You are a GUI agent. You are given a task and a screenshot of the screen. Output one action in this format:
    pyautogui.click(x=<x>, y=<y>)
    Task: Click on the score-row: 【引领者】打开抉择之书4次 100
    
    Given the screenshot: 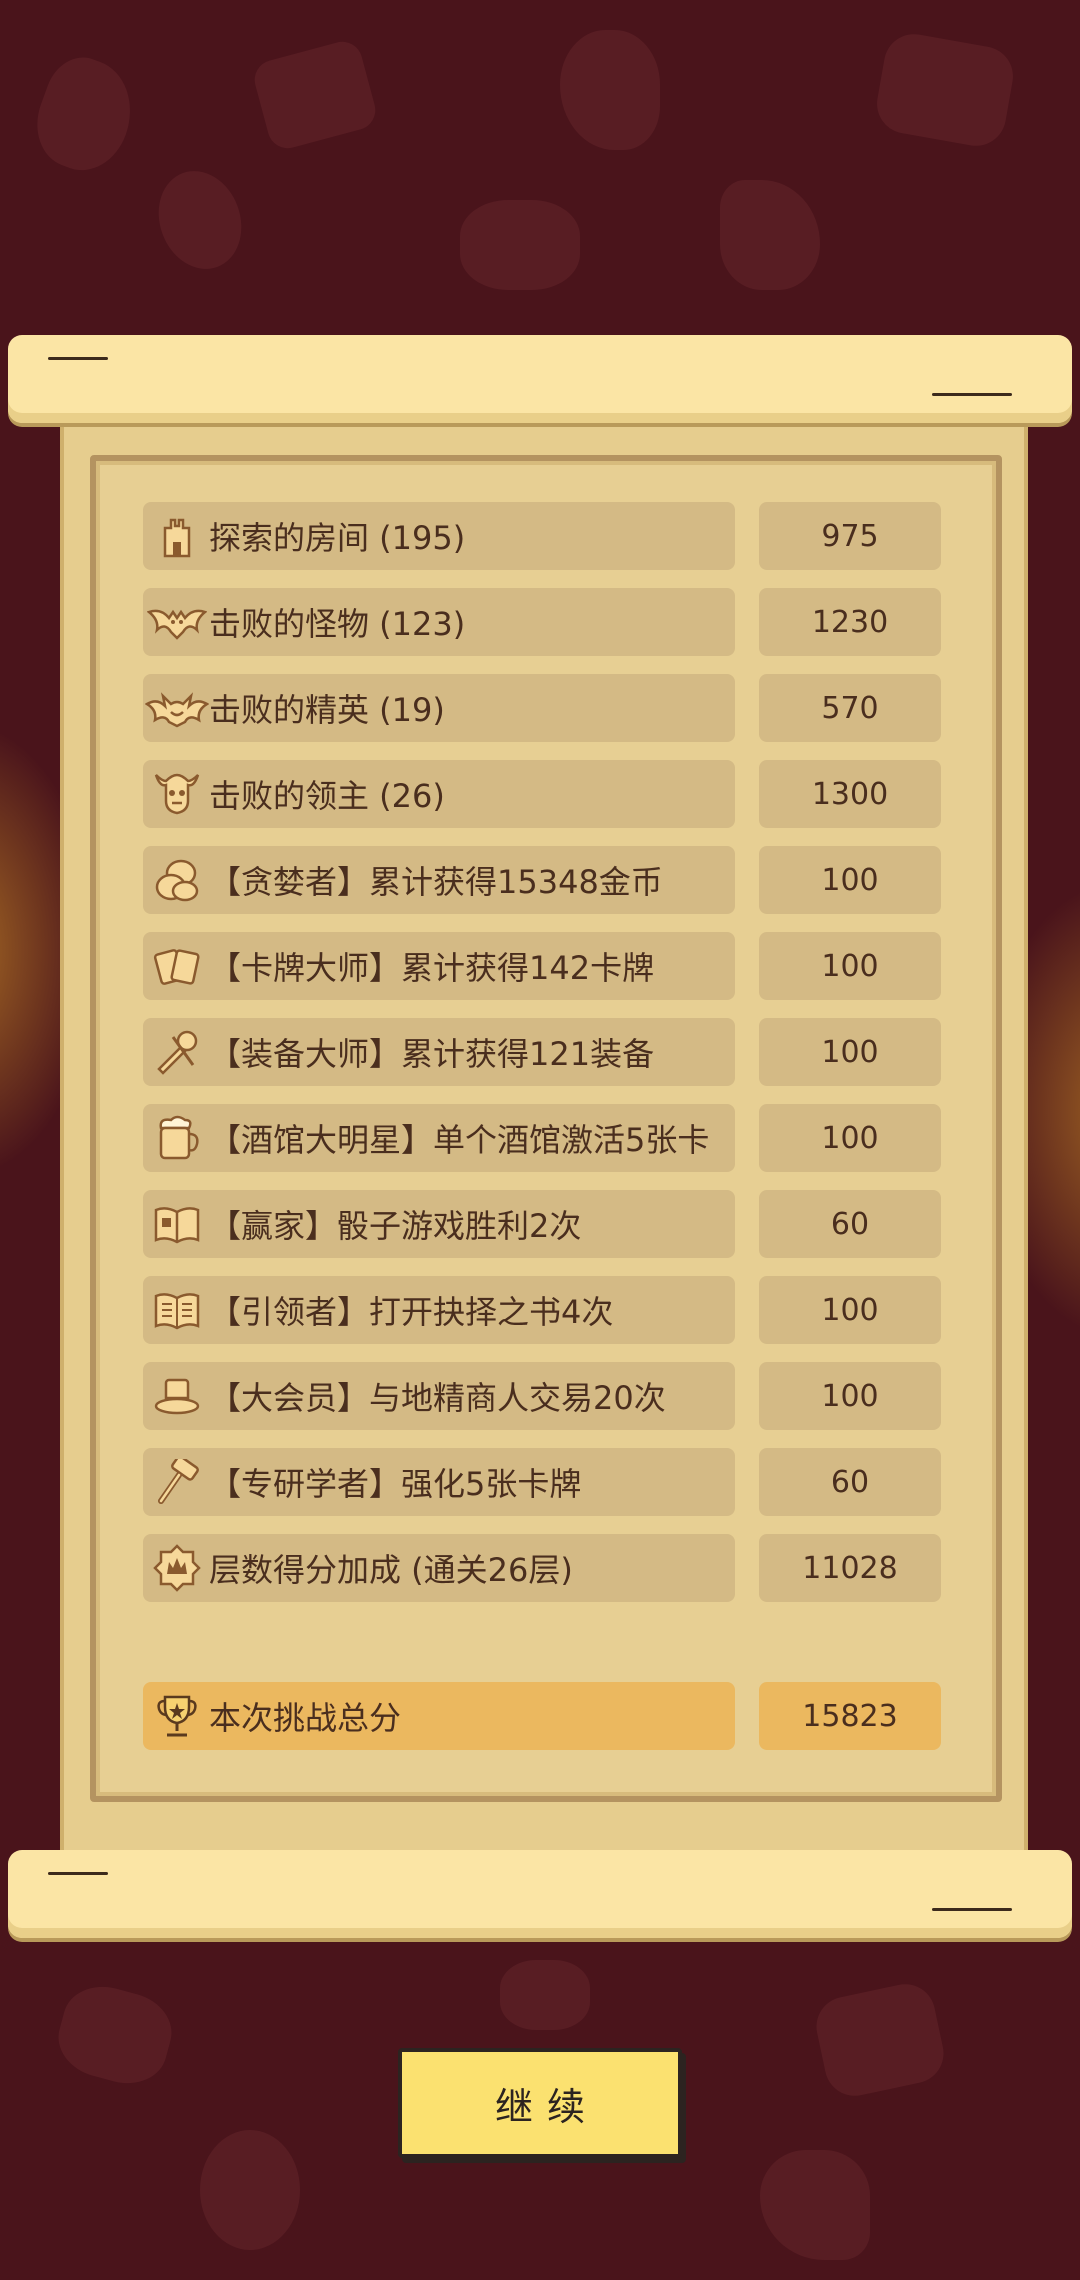 What is the action you would take?
    pyautogui.click(x=542, y=1310)
    